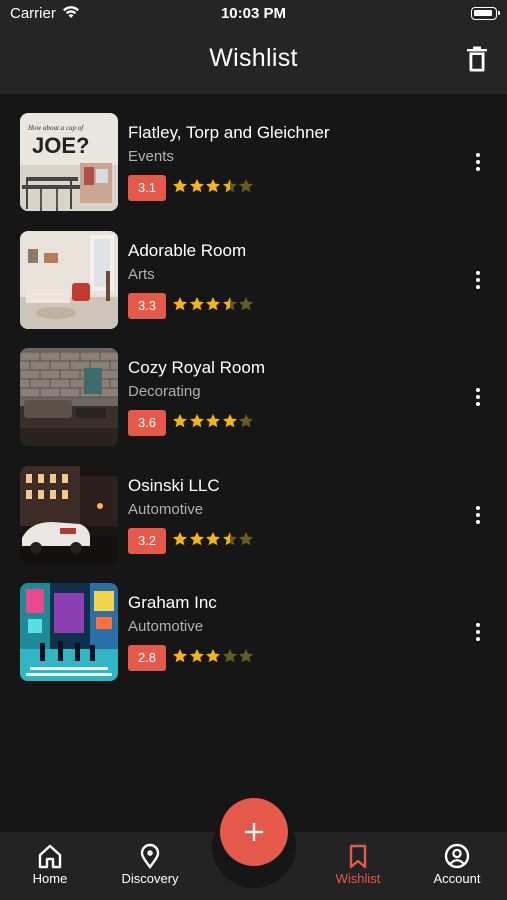 This screenshot has height=900, width=507. I want to click on list-item: Adorable Room Arts 3.3, so click(255, 289).